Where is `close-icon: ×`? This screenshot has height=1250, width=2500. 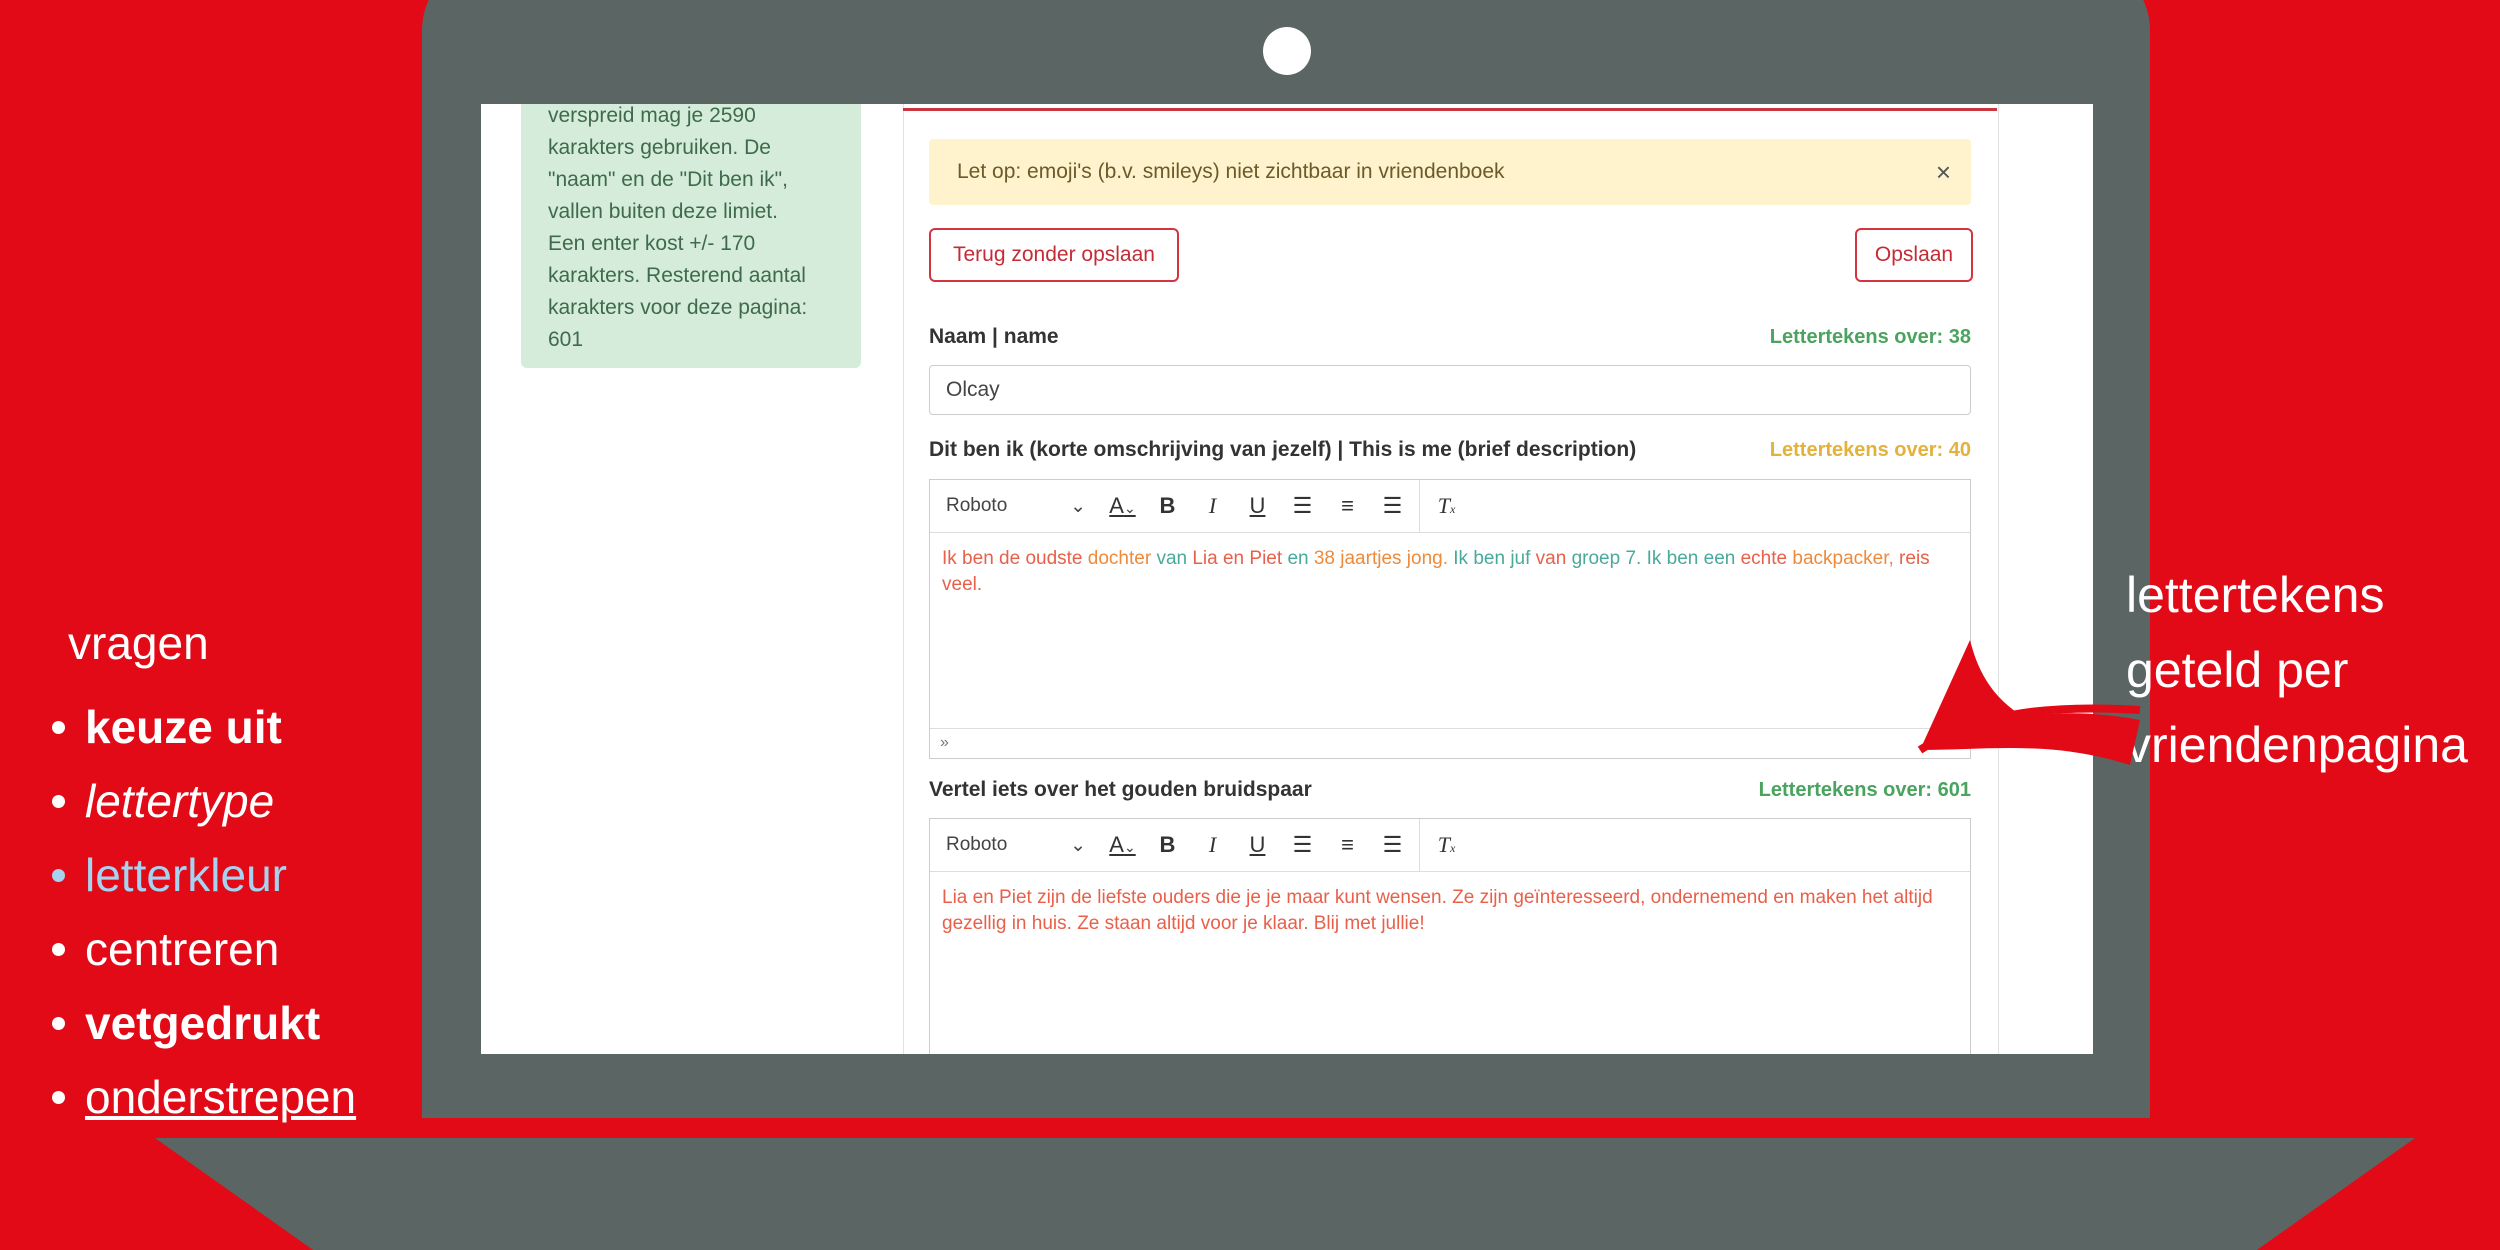
close-icon: × is located at coordinates (1943, 172).